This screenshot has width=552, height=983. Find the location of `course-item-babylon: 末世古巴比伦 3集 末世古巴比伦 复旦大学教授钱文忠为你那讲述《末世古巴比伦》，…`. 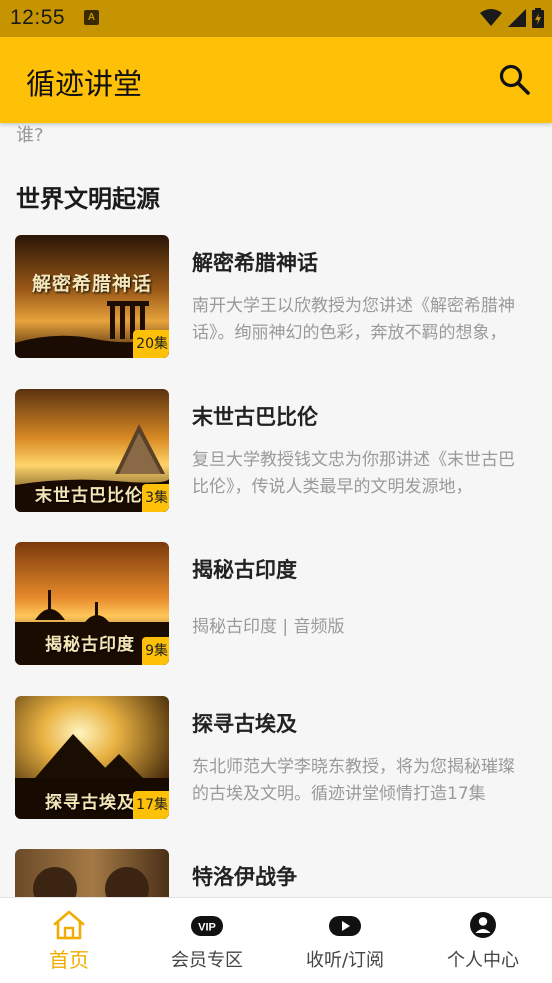

course-item-babylon: 末世古巴比伦 3集 末世古巴比伦 复旦大学教授钱文忠为你那讲述《末世古巴比伦》，… is located at coordinates (276, 459).